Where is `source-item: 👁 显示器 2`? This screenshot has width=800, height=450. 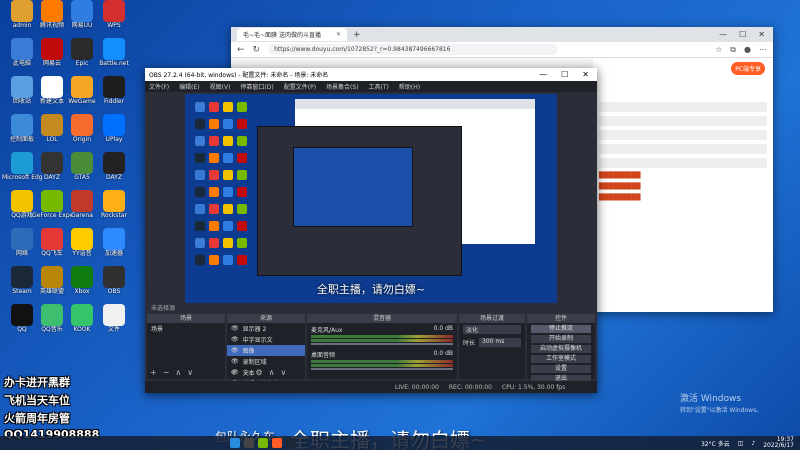 source-item: 👁 显示器 2 is located at coordinates (266, 328).